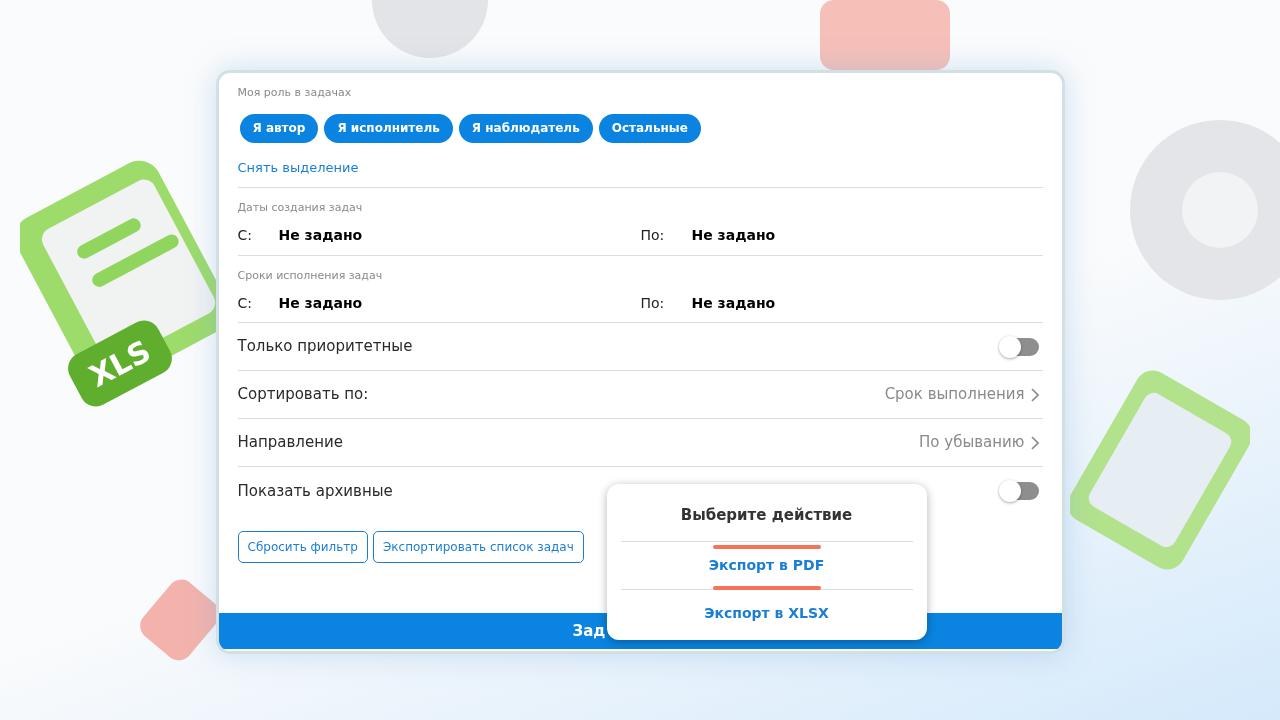 This screenshot has width=1280, height=720. Describe the element at coordinates (300, 208) in the screenshot. I see `section-label: Даты создания задач` at that location.